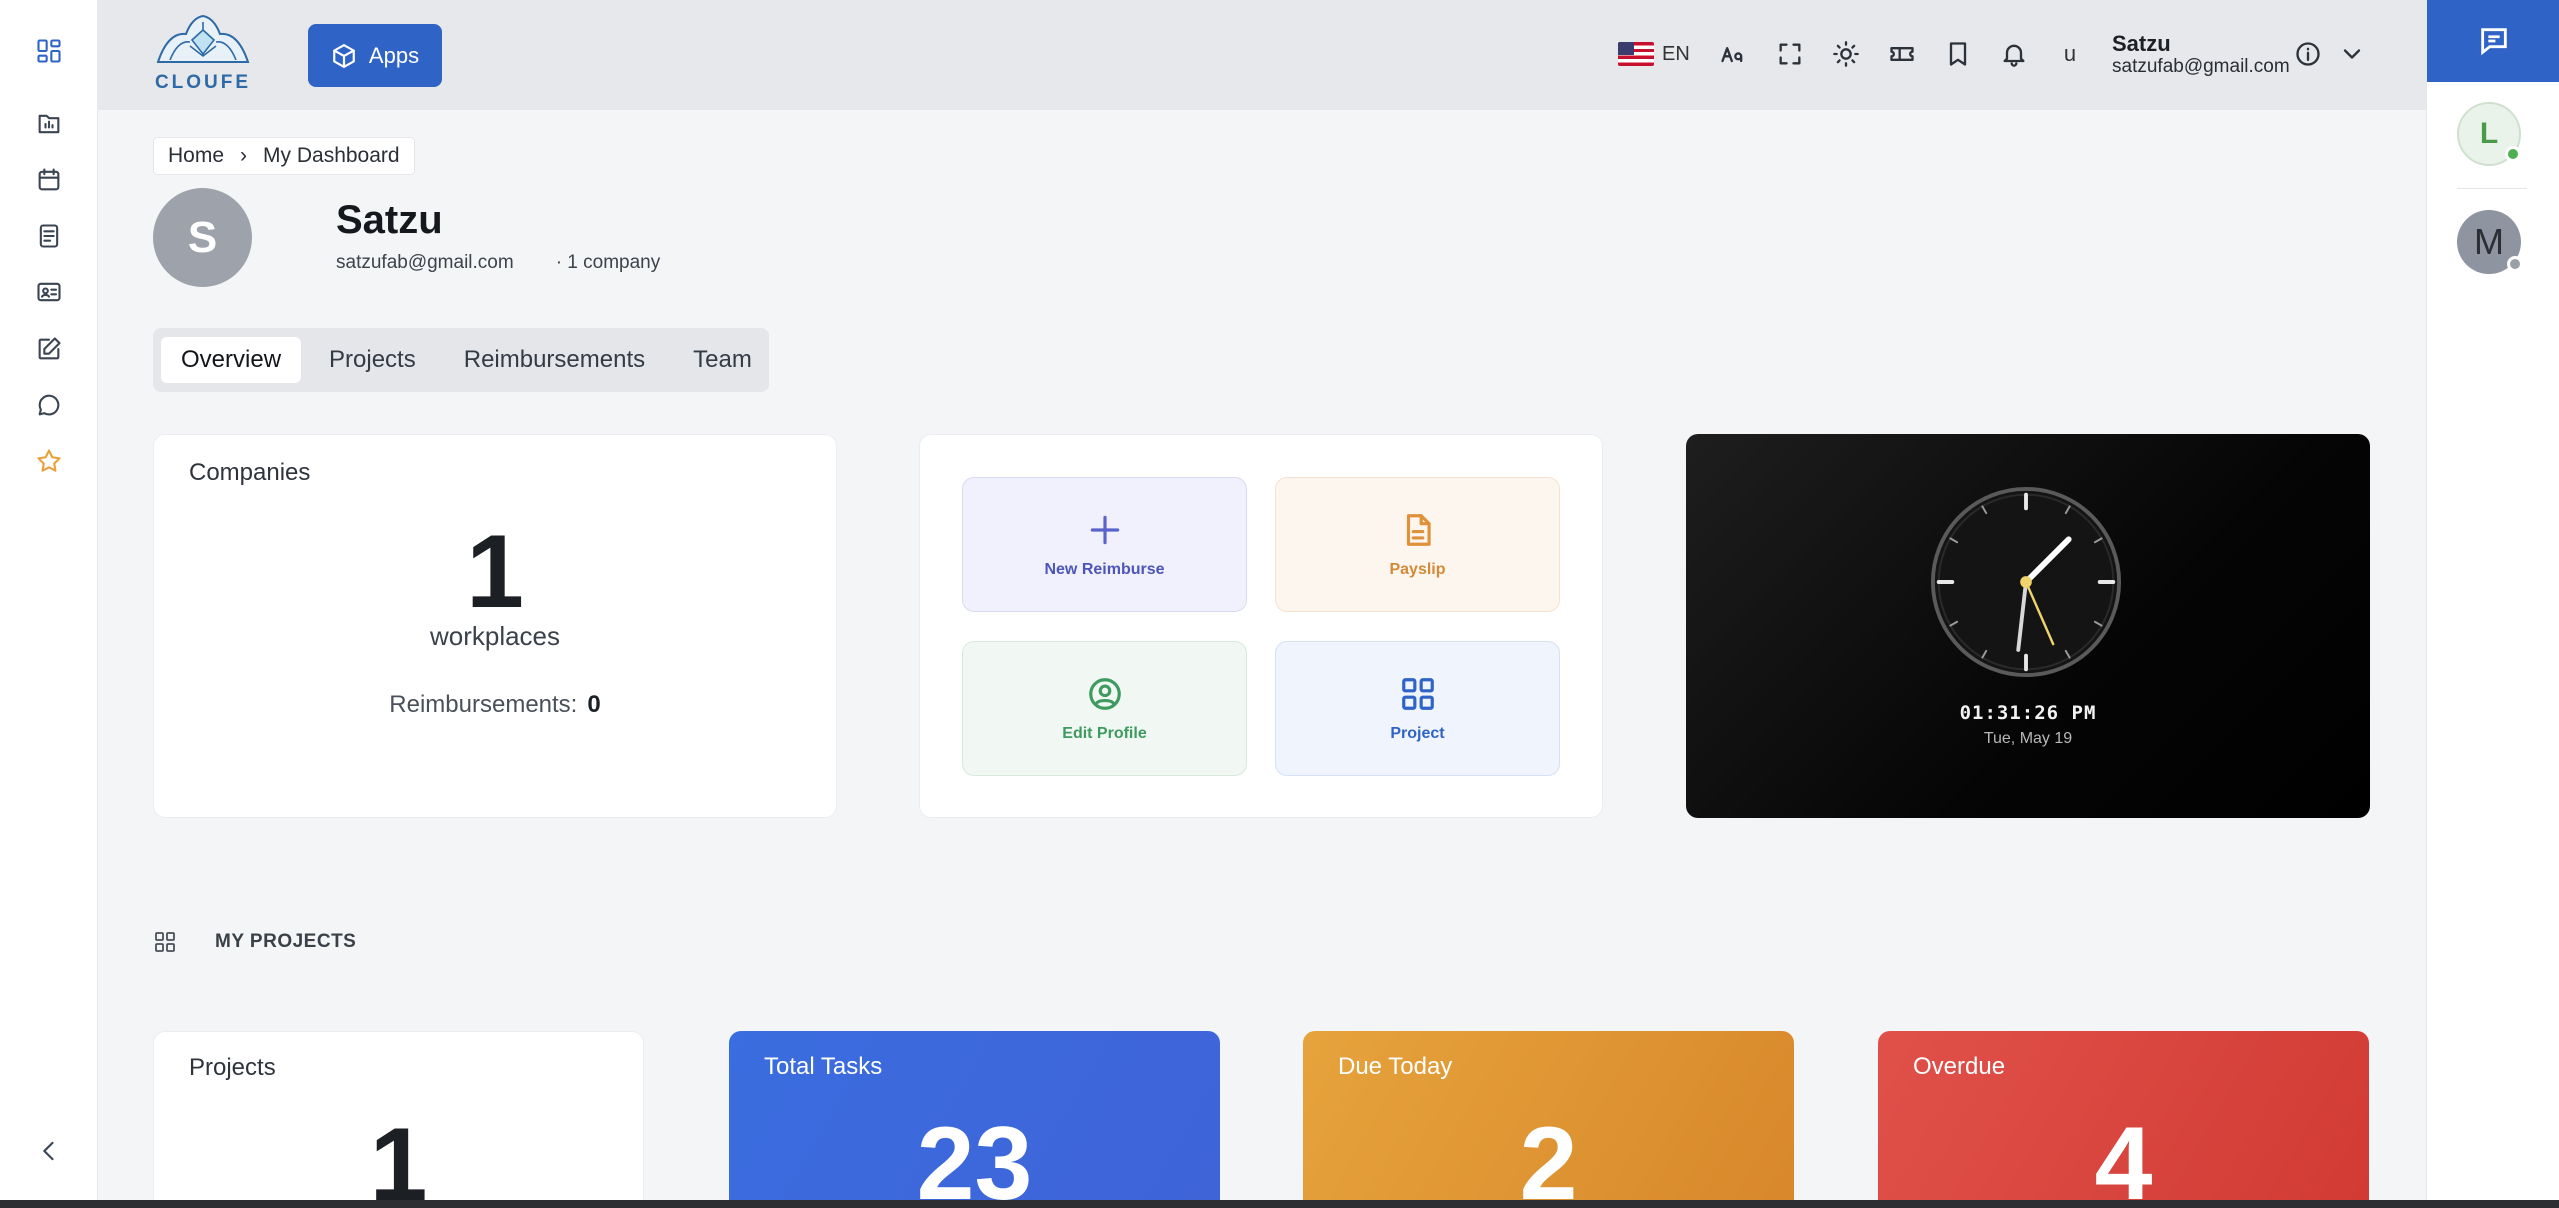  Describe the element at coordinates (2515, 264) in the screenshot. I see `offline-status-dot` at that location.